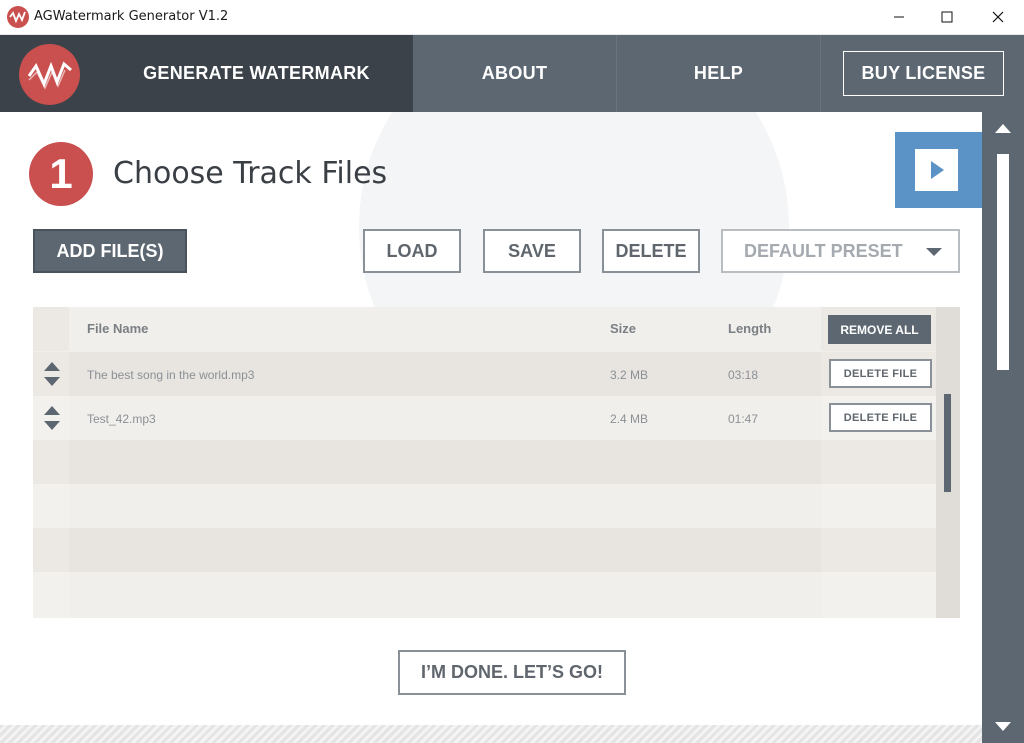  What do you see at coordinates (1003, 262) in the screenshot?
I see `main-scrollbar-thumb` at bounding box center [1003, 262].